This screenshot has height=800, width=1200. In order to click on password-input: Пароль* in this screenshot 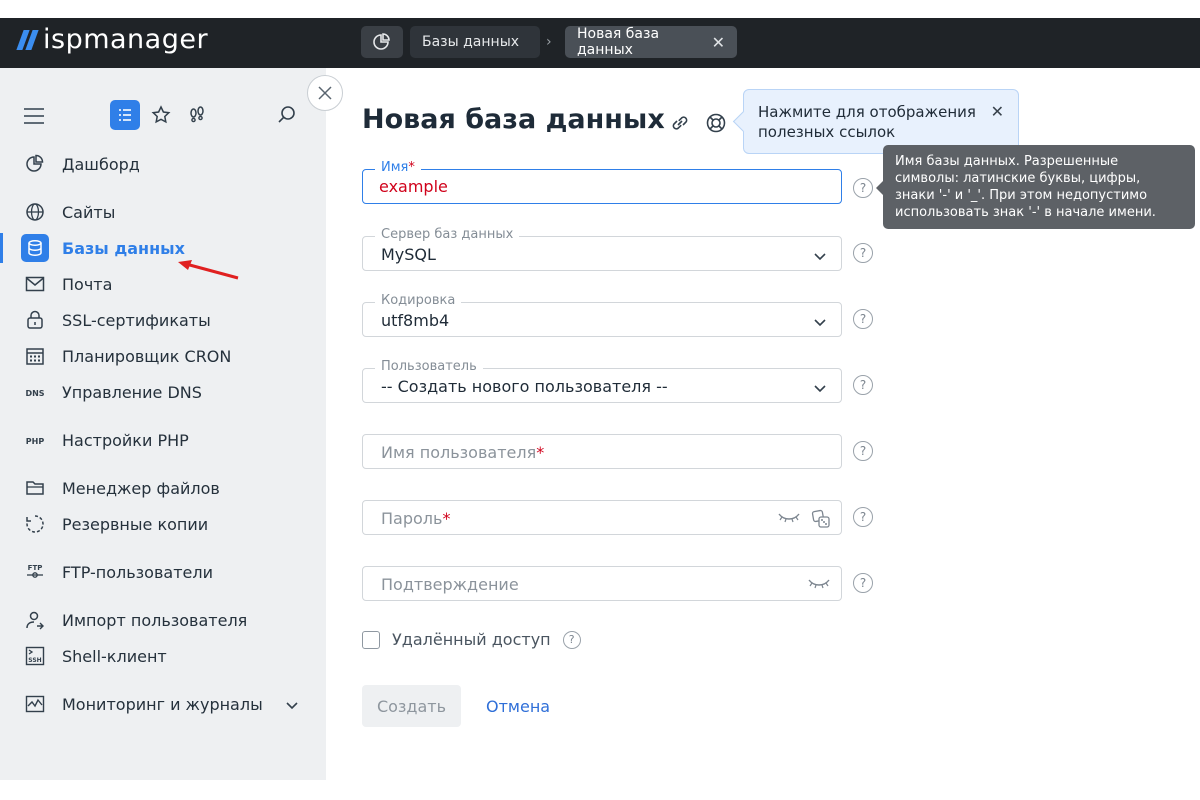, I will do `click(602, 517)`.